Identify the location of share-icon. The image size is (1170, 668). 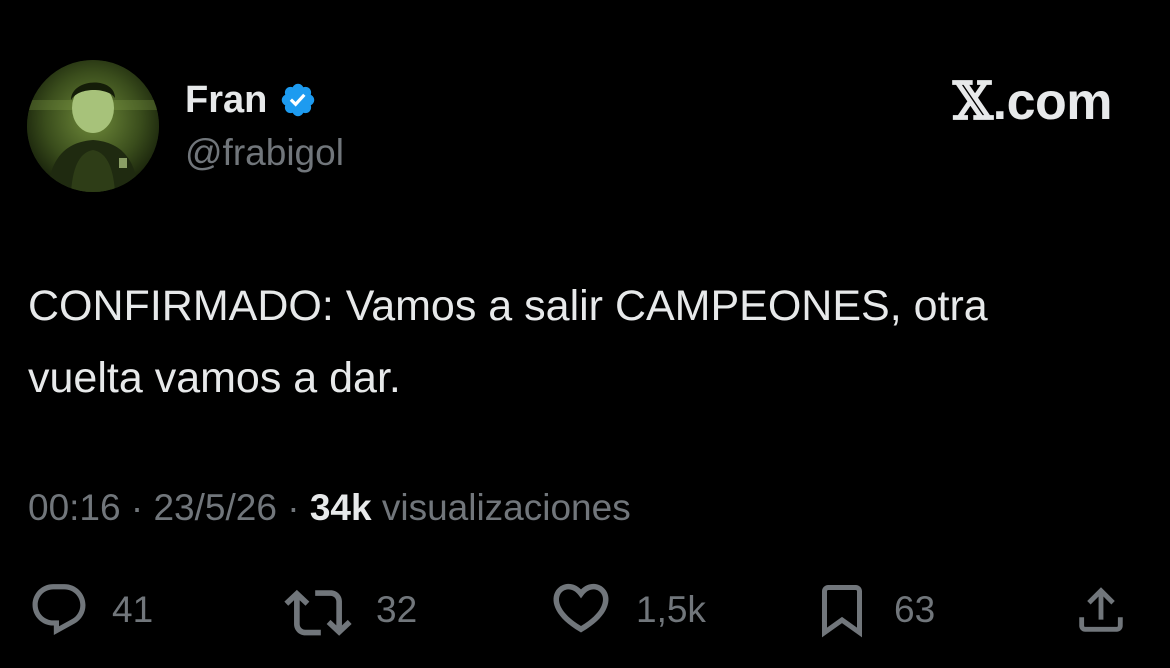
(1101, 609).